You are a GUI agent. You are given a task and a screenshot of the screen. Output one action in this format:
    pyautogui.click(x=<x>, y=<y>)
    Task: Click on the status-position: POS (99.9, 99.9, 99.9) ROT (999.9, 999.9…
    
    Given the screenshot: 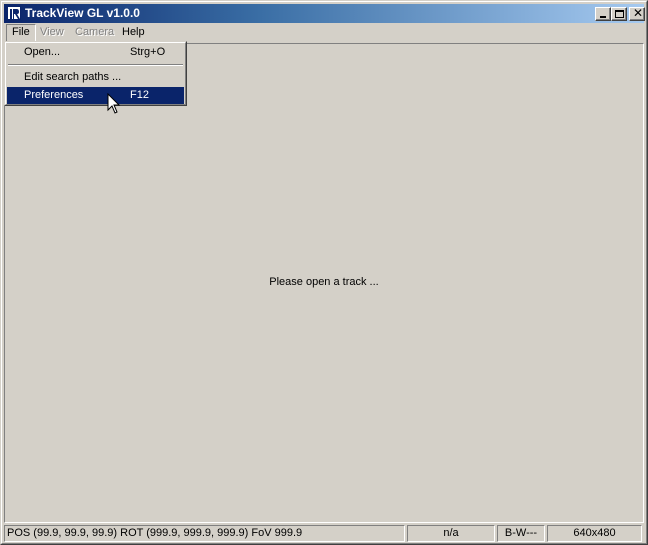 What is the action you would take?
    pyautogui.click(x=204, y=533)
    